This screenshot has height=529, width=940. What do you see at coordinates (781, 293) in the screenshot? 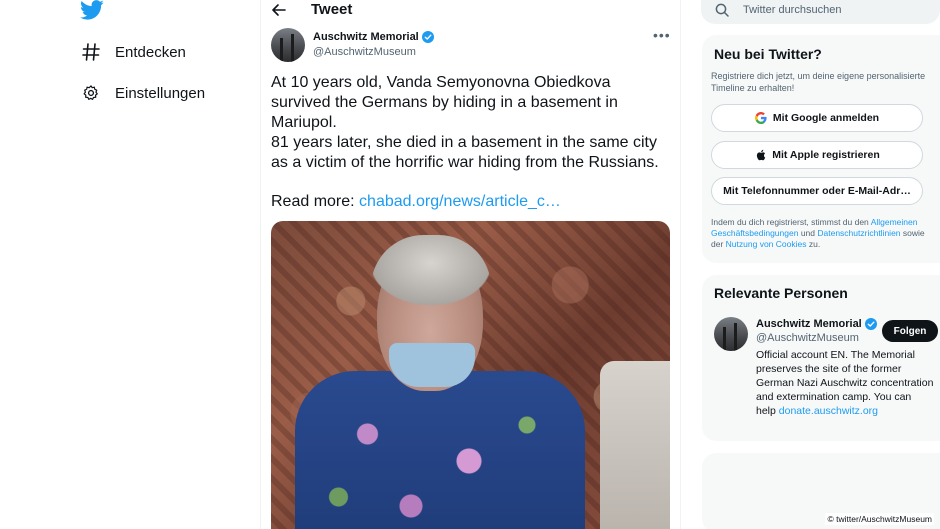
I see `relevant-people-title: Relevante Personen` at bounding box center [781, 293].